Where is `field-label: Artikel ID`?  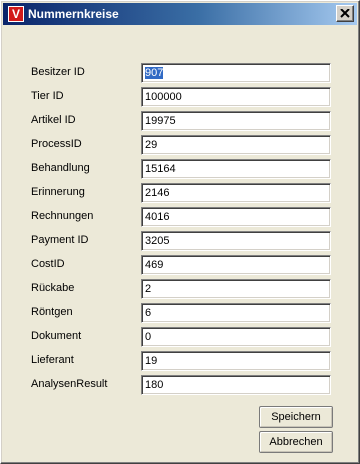 field-label: Artikel ID is located at coordinates (53, 120).